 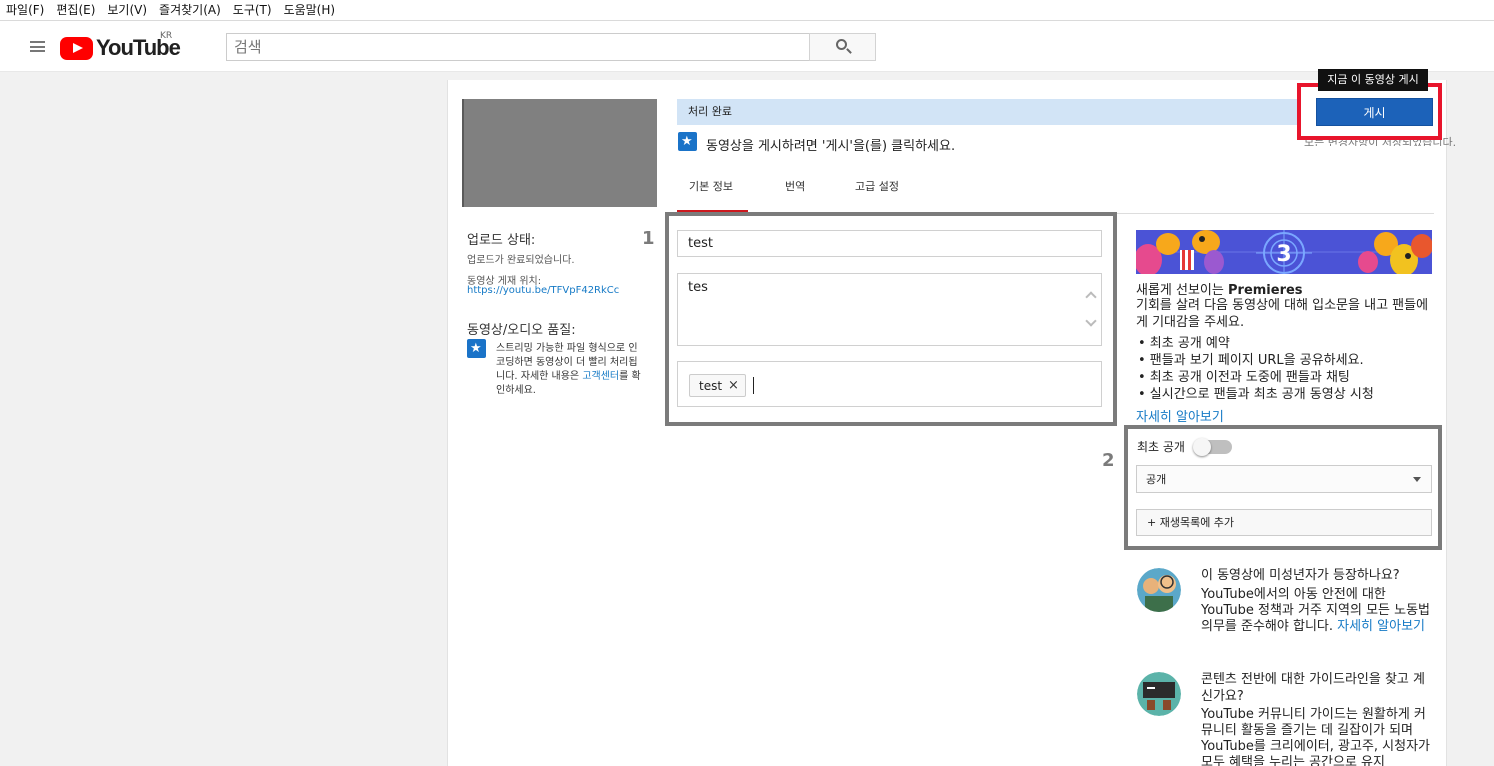 What do you see at coordinates (831, 146) in the screenshot?
I see `publish-hint: 동영상을 게시하려면 '게시'을(를) 클릭하세요.` at bounding box center [831, 146].